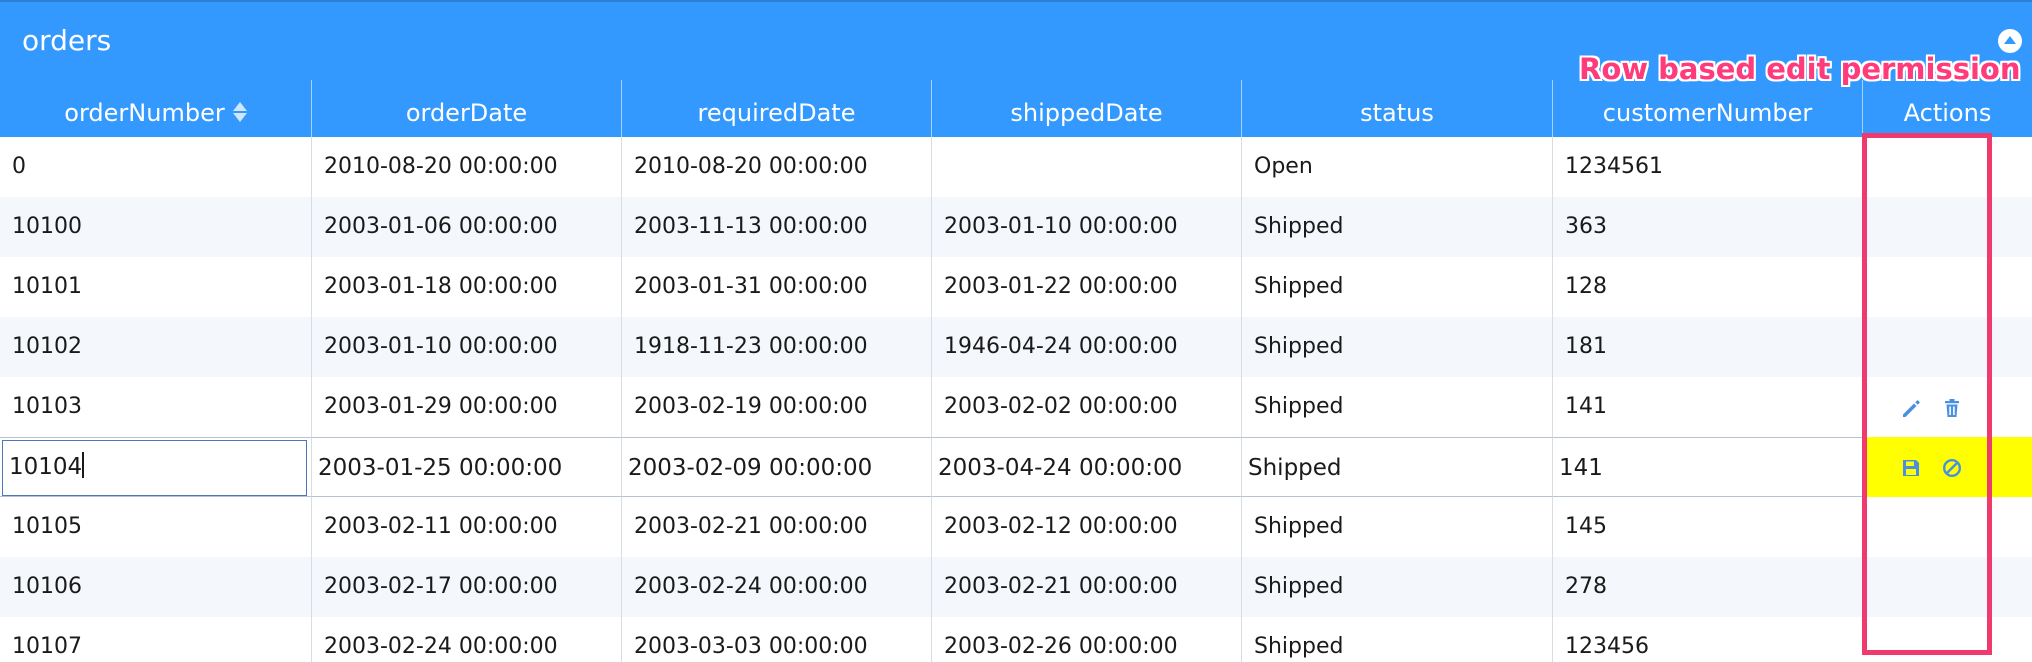 The image size is (2032, 662). I want to click on cell-customernumber: 278, so click(1707, 587).